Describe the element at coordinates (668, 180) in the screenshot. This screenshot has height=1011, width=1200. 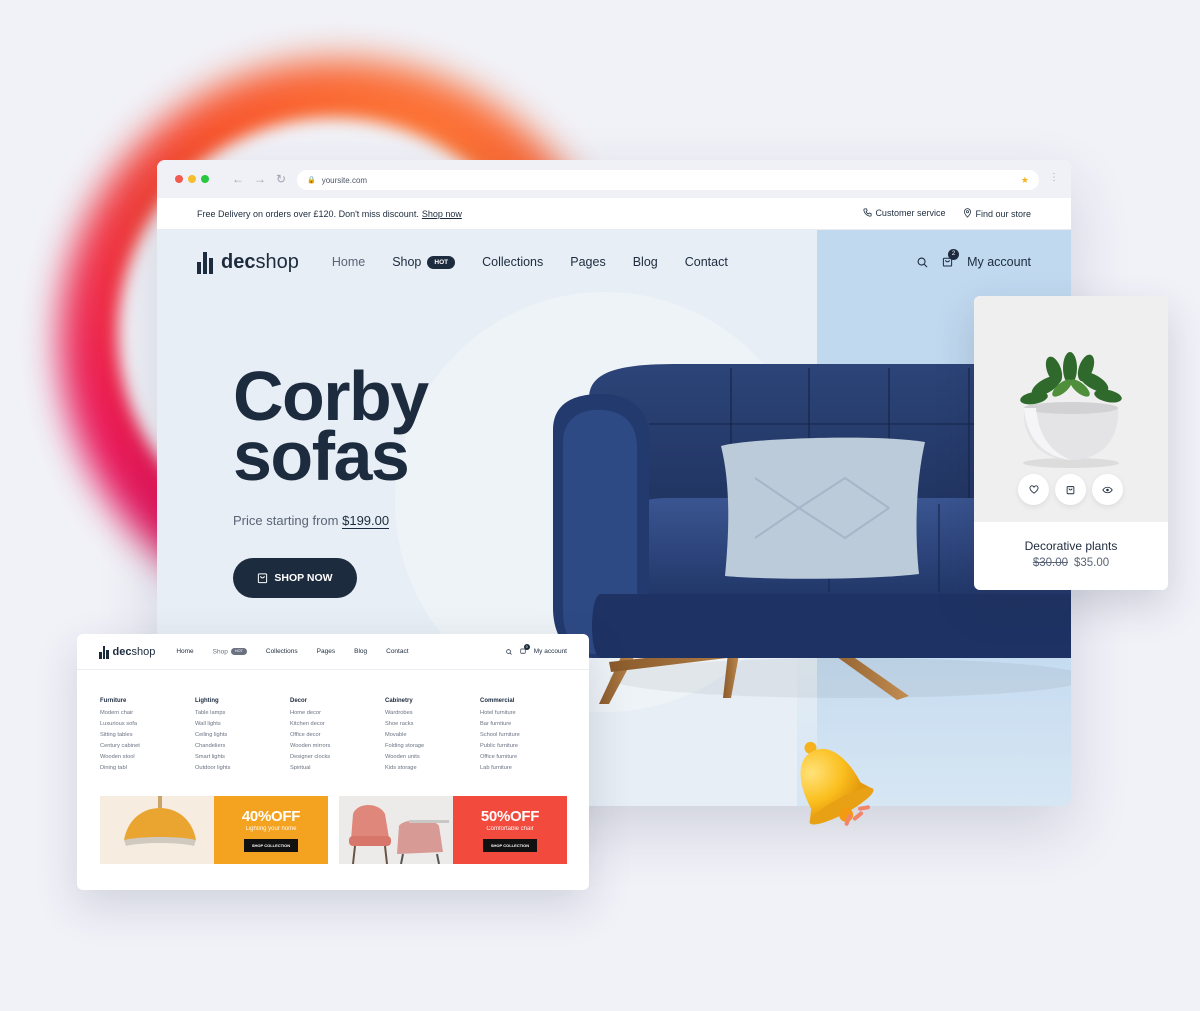
I see `address-bar: 🔒 yoursite.com ★` at that location.